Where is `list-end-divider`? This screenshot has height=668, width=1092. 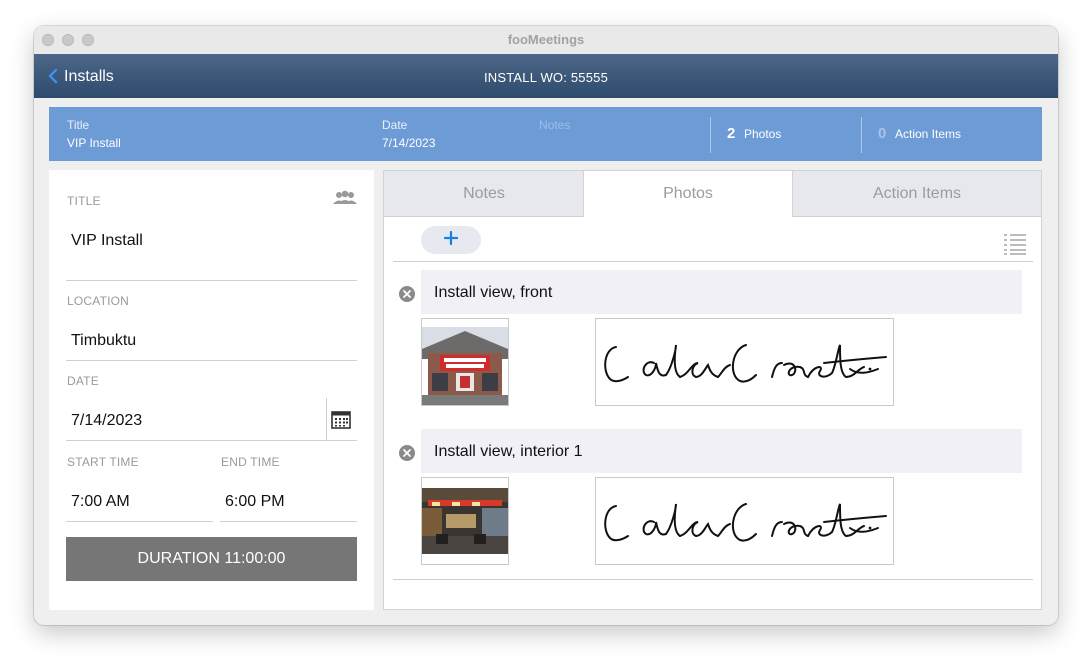
list-end-divider is located at coordinates (713, 579).